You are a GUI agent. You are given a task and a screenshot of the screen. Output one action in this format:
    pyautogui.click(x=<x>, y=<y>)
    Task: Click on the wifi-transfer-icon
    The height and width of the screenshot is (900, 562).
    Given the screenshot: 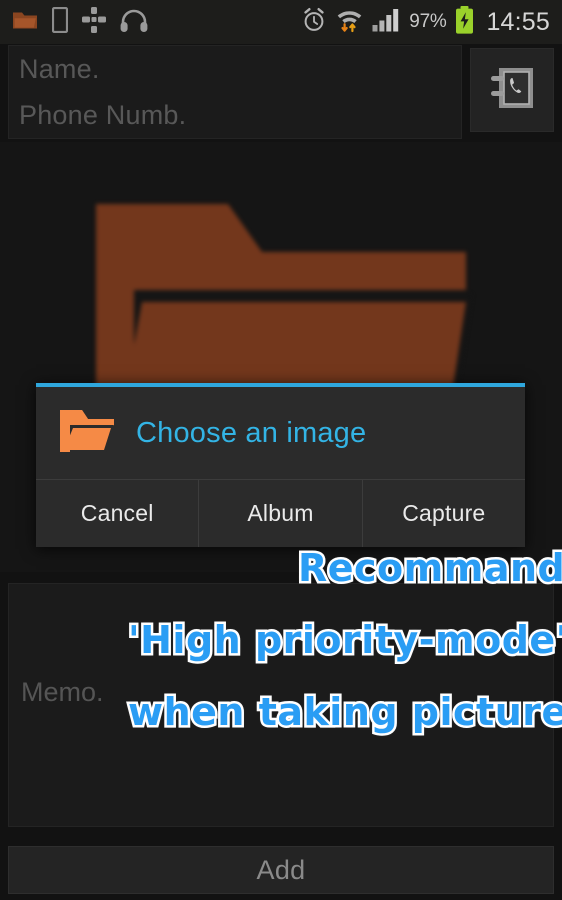 What is the action you would take?
    pyautogui.click(x=349, y=22)
    